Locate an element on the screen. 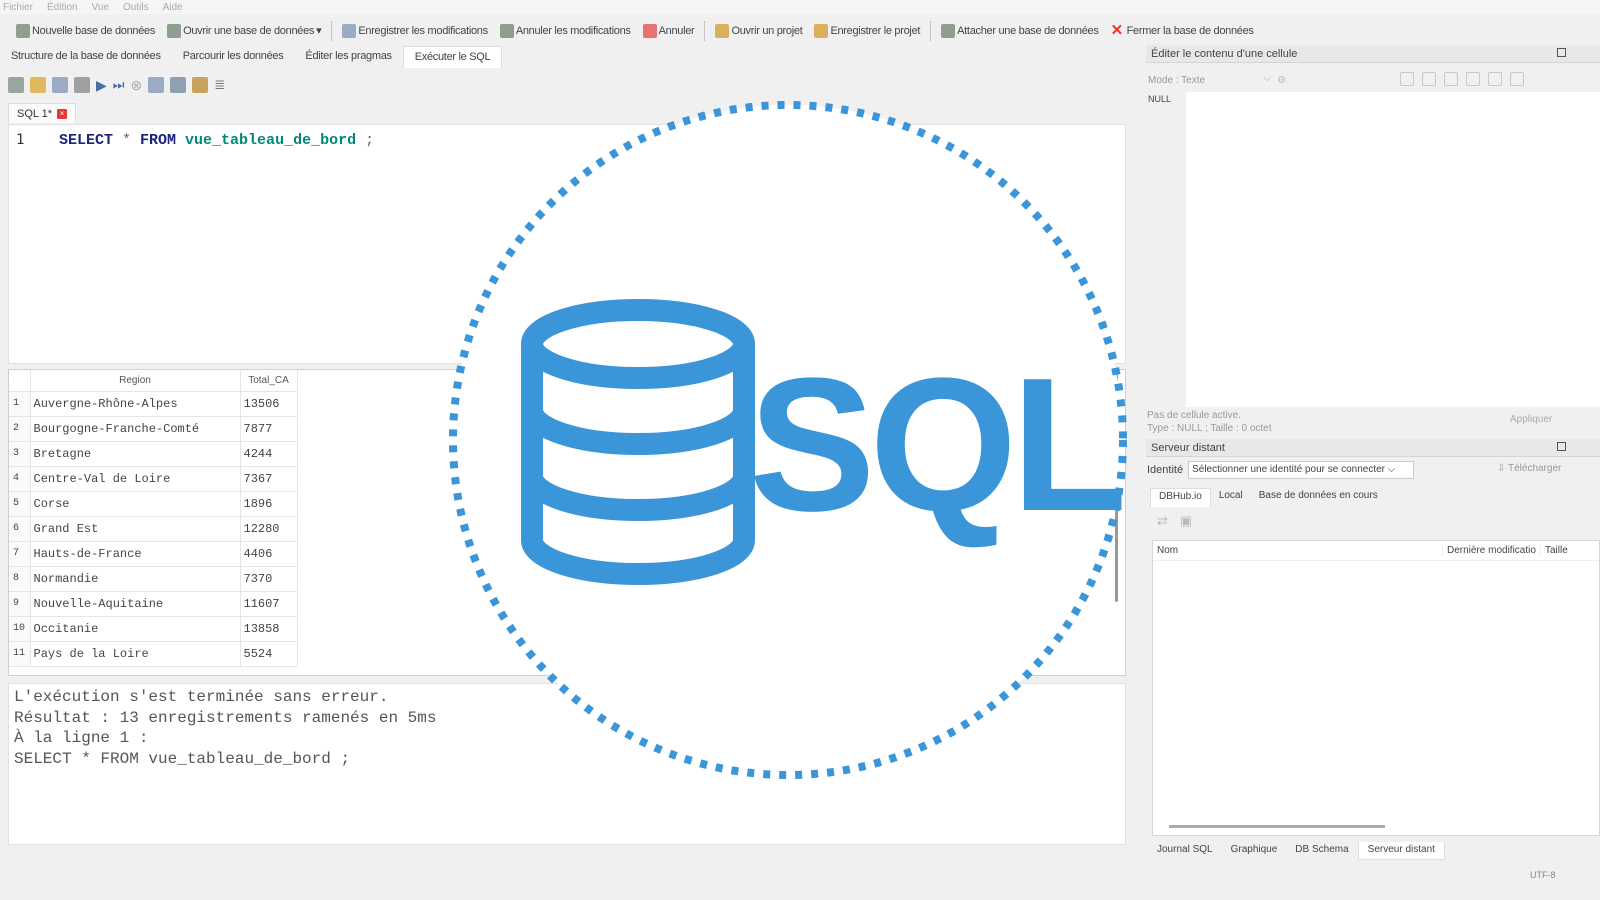  refresh-icon: ⇄ is located at coordinates (1162, 521).